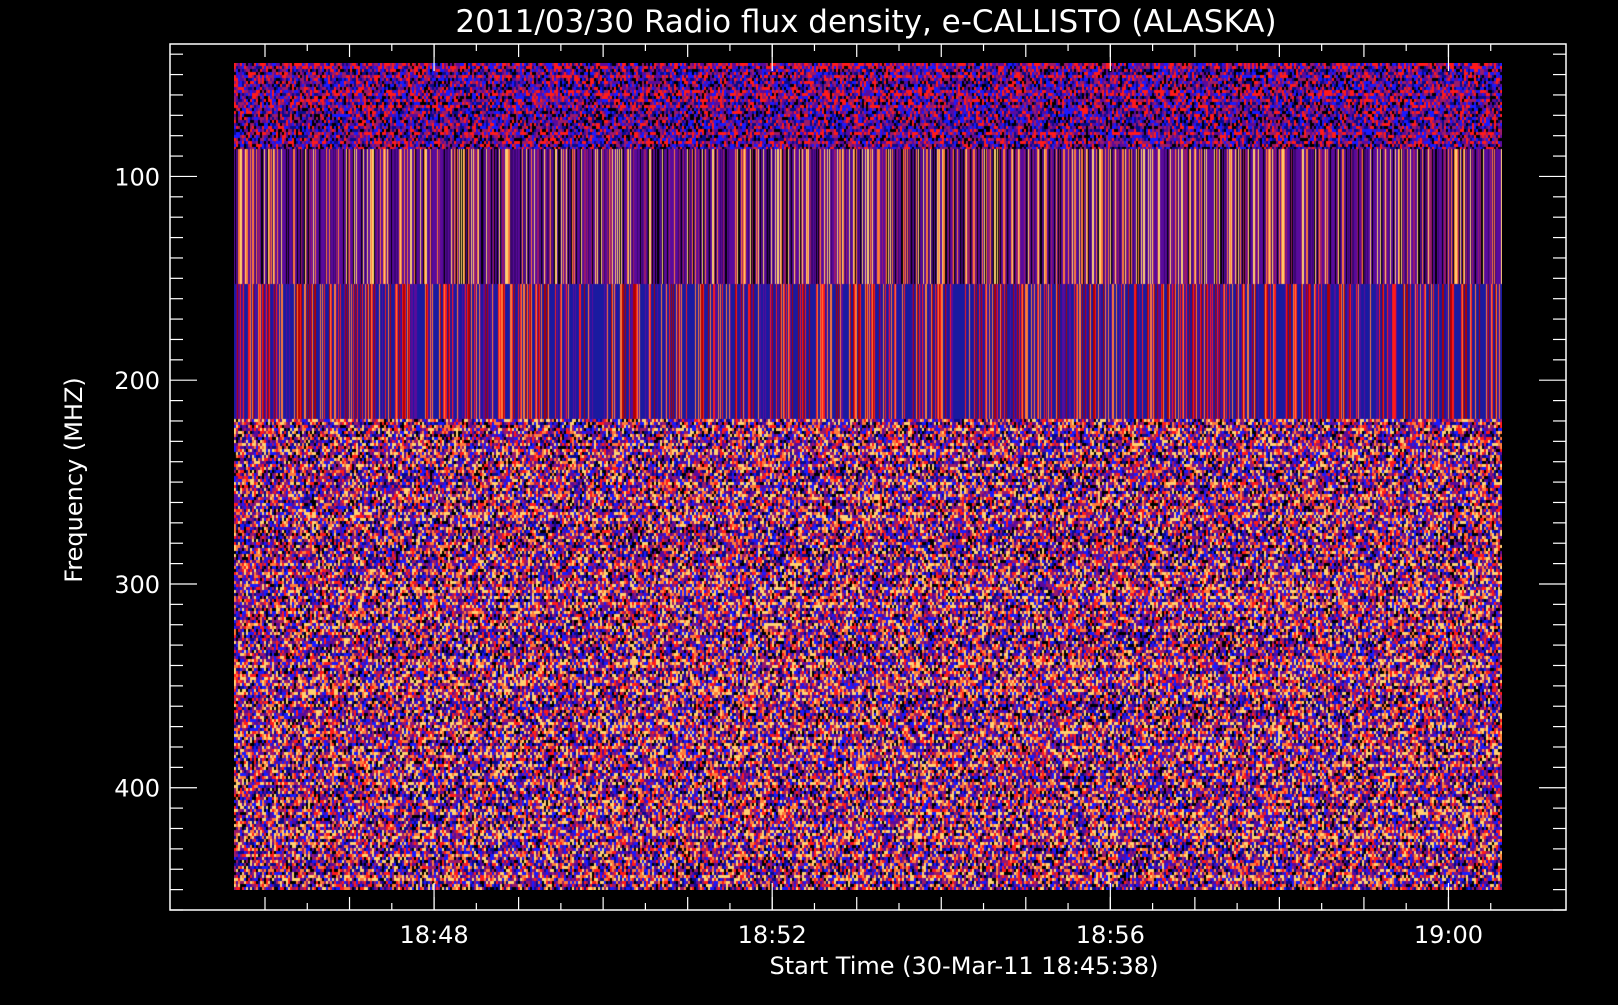 This screenshot has height=1005, width=1618. I want to click on y-tick-label: 100, so click(137, 177).